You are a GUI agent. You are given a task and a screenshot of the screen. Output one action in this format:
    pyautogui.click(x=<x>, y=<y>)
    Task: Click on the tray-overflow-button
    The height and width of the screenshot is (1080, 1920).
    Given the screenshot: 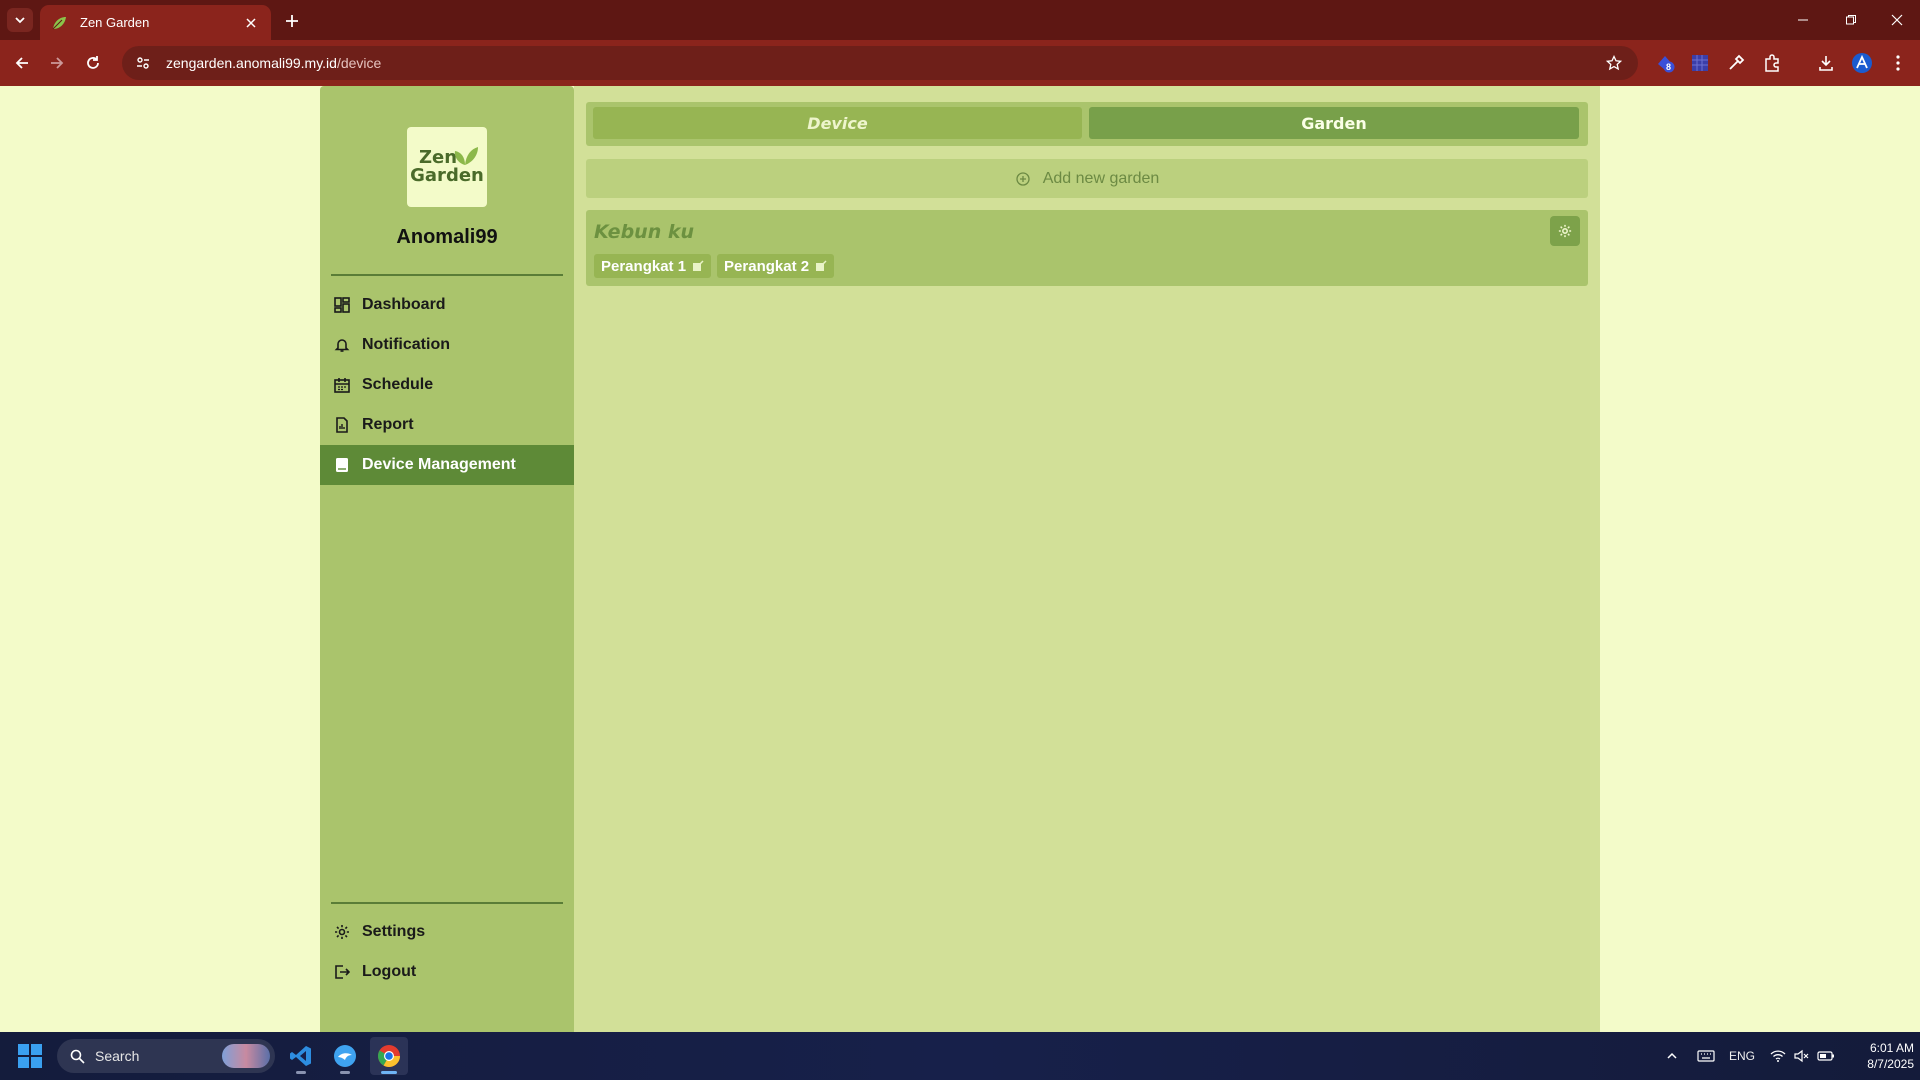 What is the action you would take?
    pyautogui.click(x=1672, y=1056)
    